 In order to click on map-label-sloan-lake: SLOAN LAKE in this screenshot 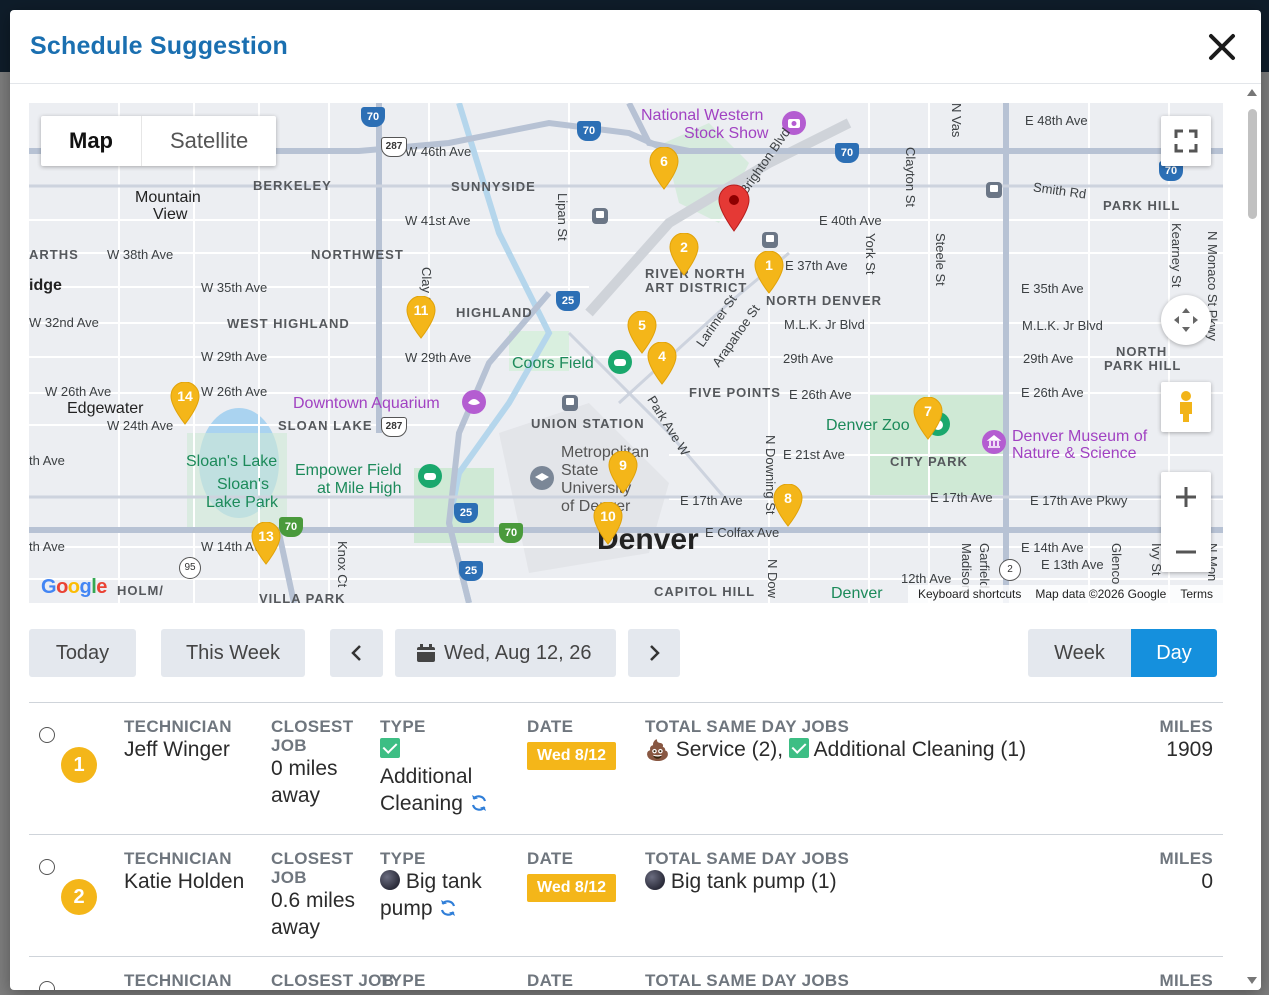, I will do `click(325, 425)`.